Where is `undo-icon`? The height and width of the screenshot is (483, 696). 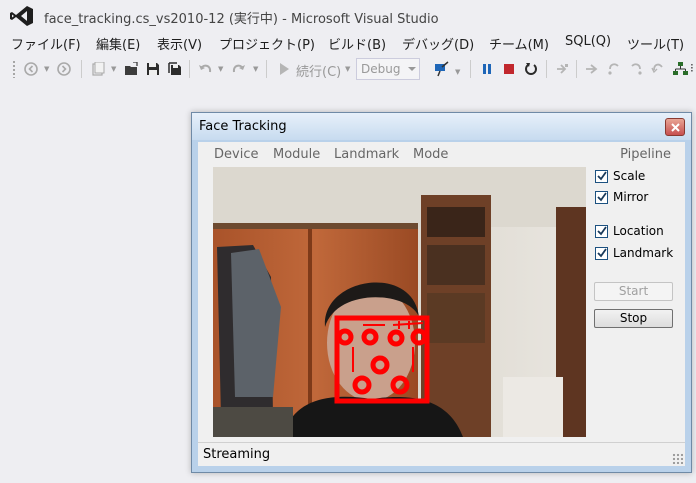 undo-icon is located at coordinates (205, 69).